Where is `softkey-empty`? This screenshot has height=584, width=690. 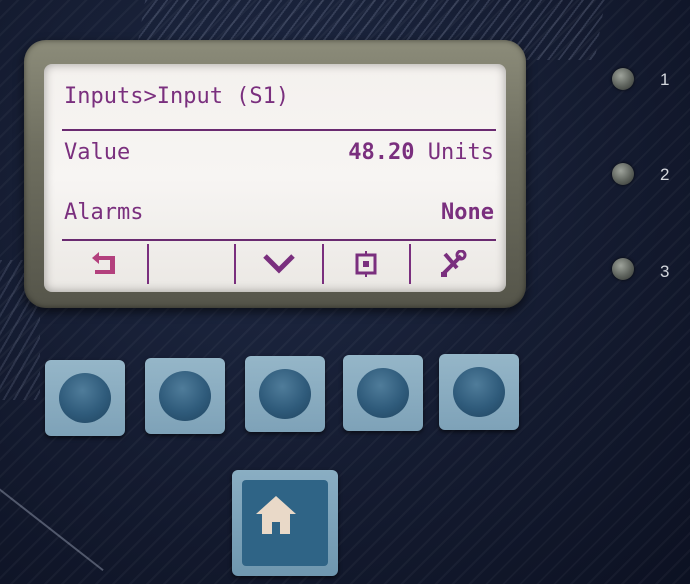
softkey-empty is located at coordinates (193, 264).